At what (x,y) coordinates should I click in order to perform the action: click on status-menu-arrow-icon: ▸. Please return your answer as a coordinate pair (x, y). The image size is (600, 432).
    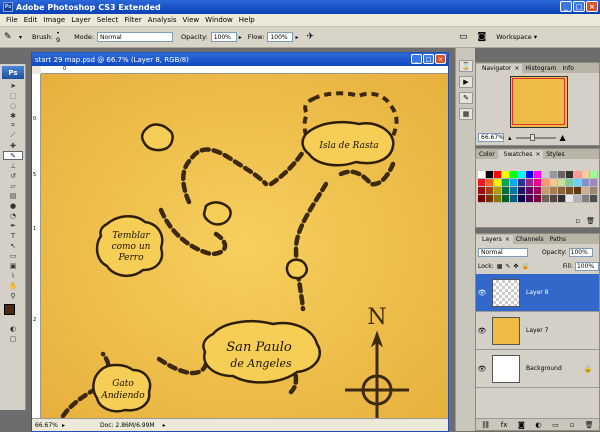
    Looking at the image, I should click on (67, 425).